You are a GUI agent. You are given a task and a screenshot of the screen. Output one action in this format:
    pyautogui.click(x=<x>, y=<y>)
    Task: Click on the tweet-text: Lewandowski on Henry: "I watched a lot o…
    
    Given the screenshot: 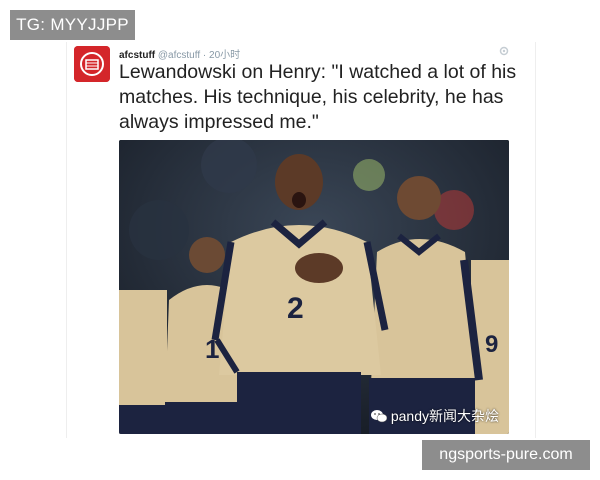 What is the action you would take?
    pyautogui.click(x=318, y=97)
    